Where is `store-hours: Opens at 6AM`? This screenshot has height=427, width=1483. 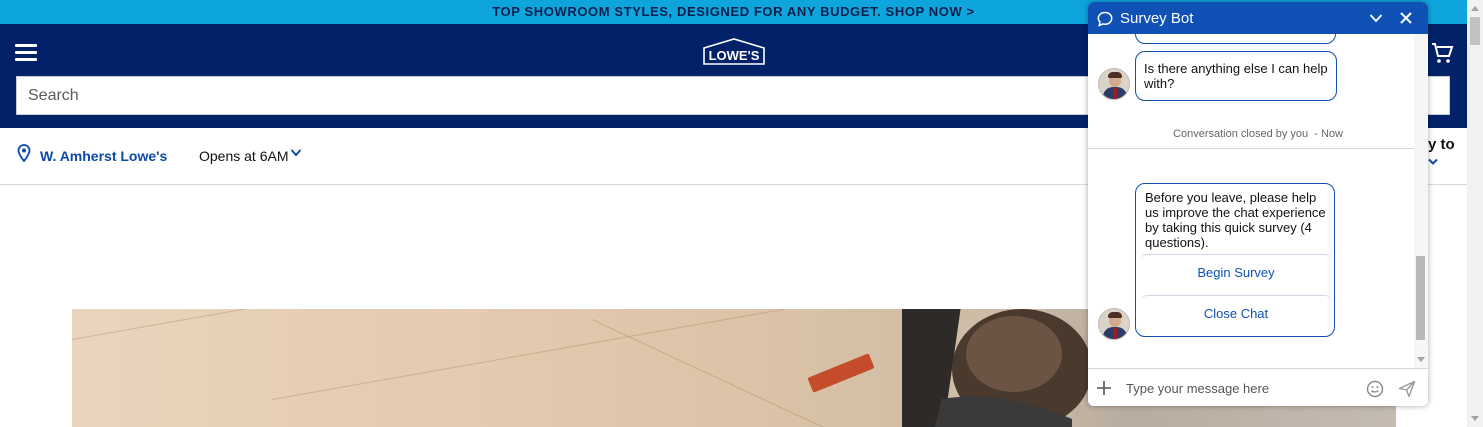
store-hours: Opens at 6AM is located at coordinates (244, 156).